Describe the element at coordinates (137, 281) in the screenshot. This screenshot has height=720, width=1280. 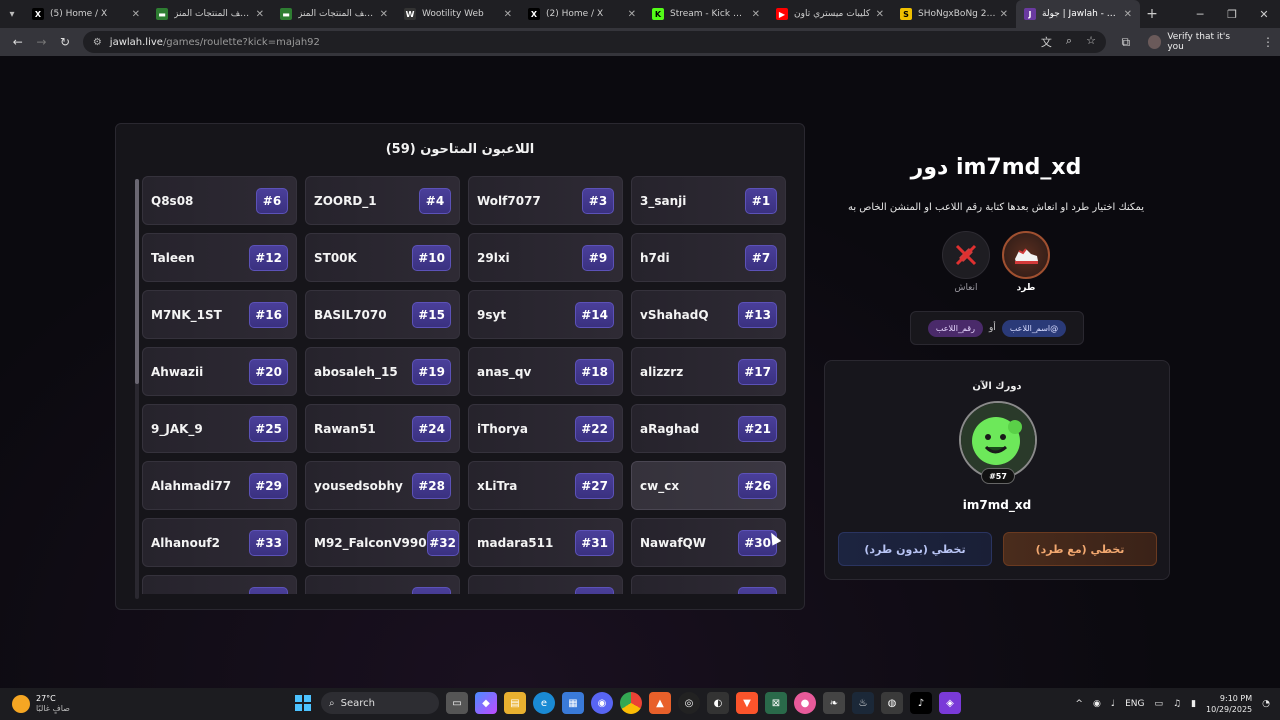
I see `players-scrollbar-thumb` at that location.